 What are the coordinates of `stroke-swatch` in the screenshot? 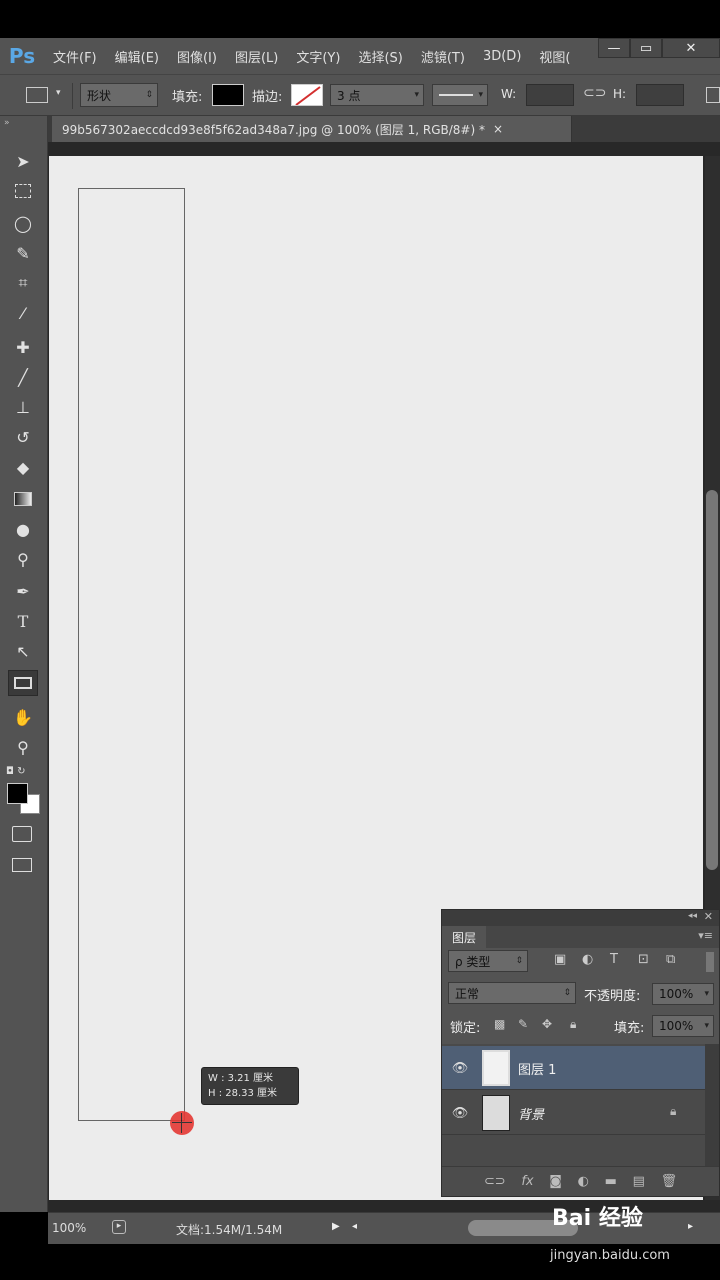 It's located at (307, 95).